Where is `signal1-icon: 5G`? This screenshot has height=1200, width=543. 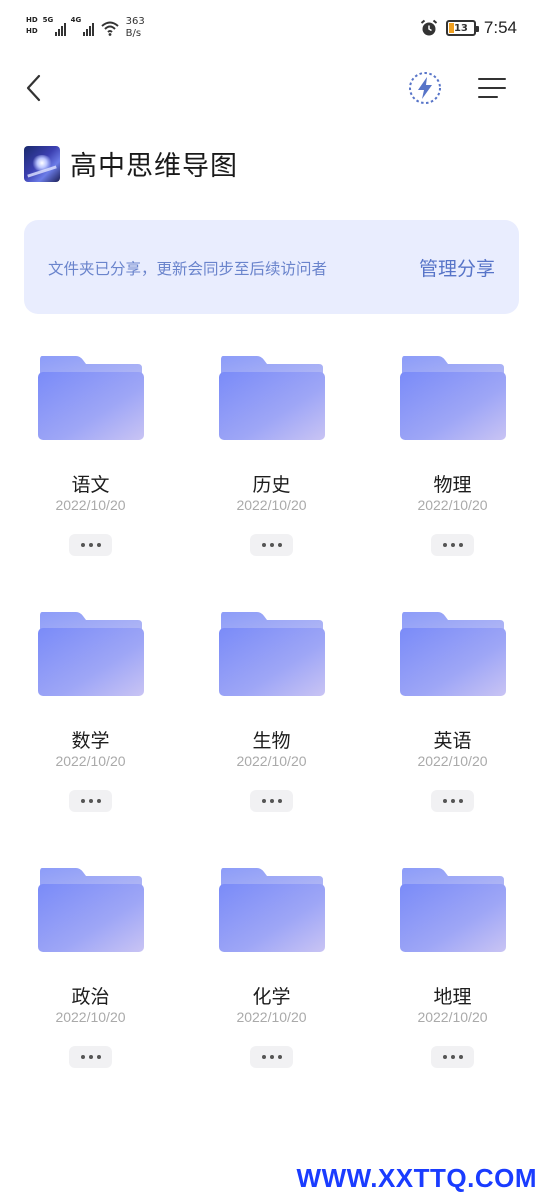 signal1-icon: 5G is located at coordinates (54, 26).